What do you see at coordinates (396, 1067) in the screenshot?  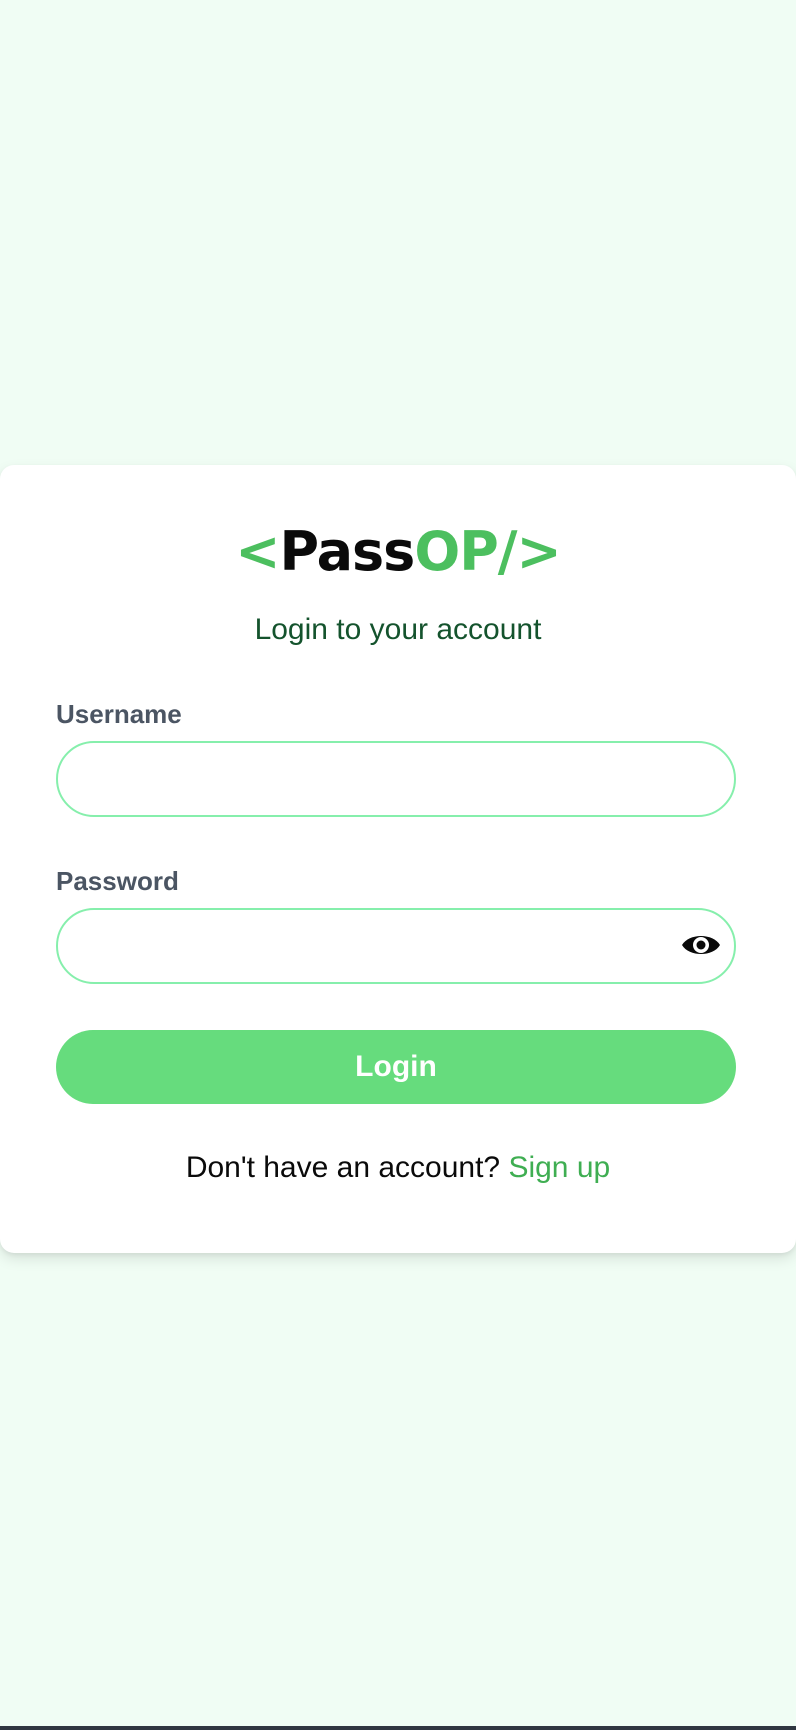 I see `login-button: Login` at bounding box center [396, 1067].